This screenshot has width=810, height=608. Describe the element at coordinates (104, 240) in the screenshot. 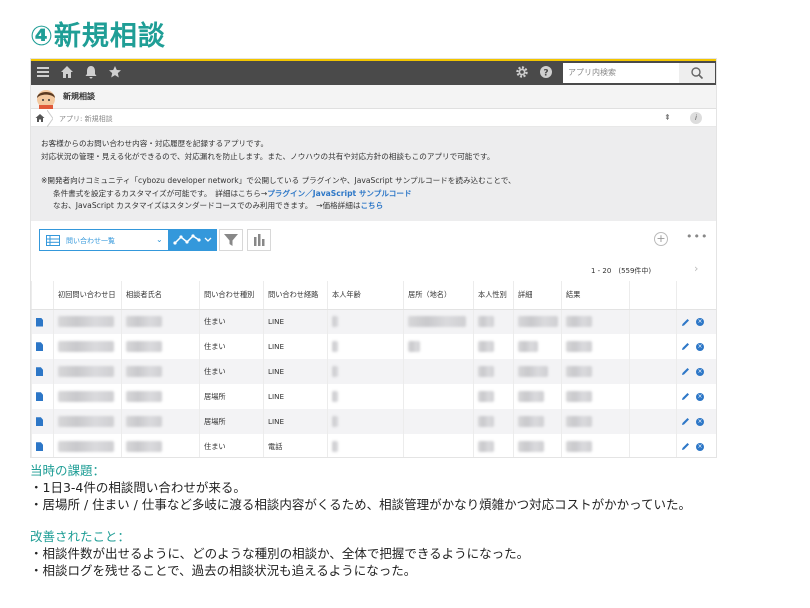

I see `view-selector: 問い合わせ一覧 ⌄` at that location.